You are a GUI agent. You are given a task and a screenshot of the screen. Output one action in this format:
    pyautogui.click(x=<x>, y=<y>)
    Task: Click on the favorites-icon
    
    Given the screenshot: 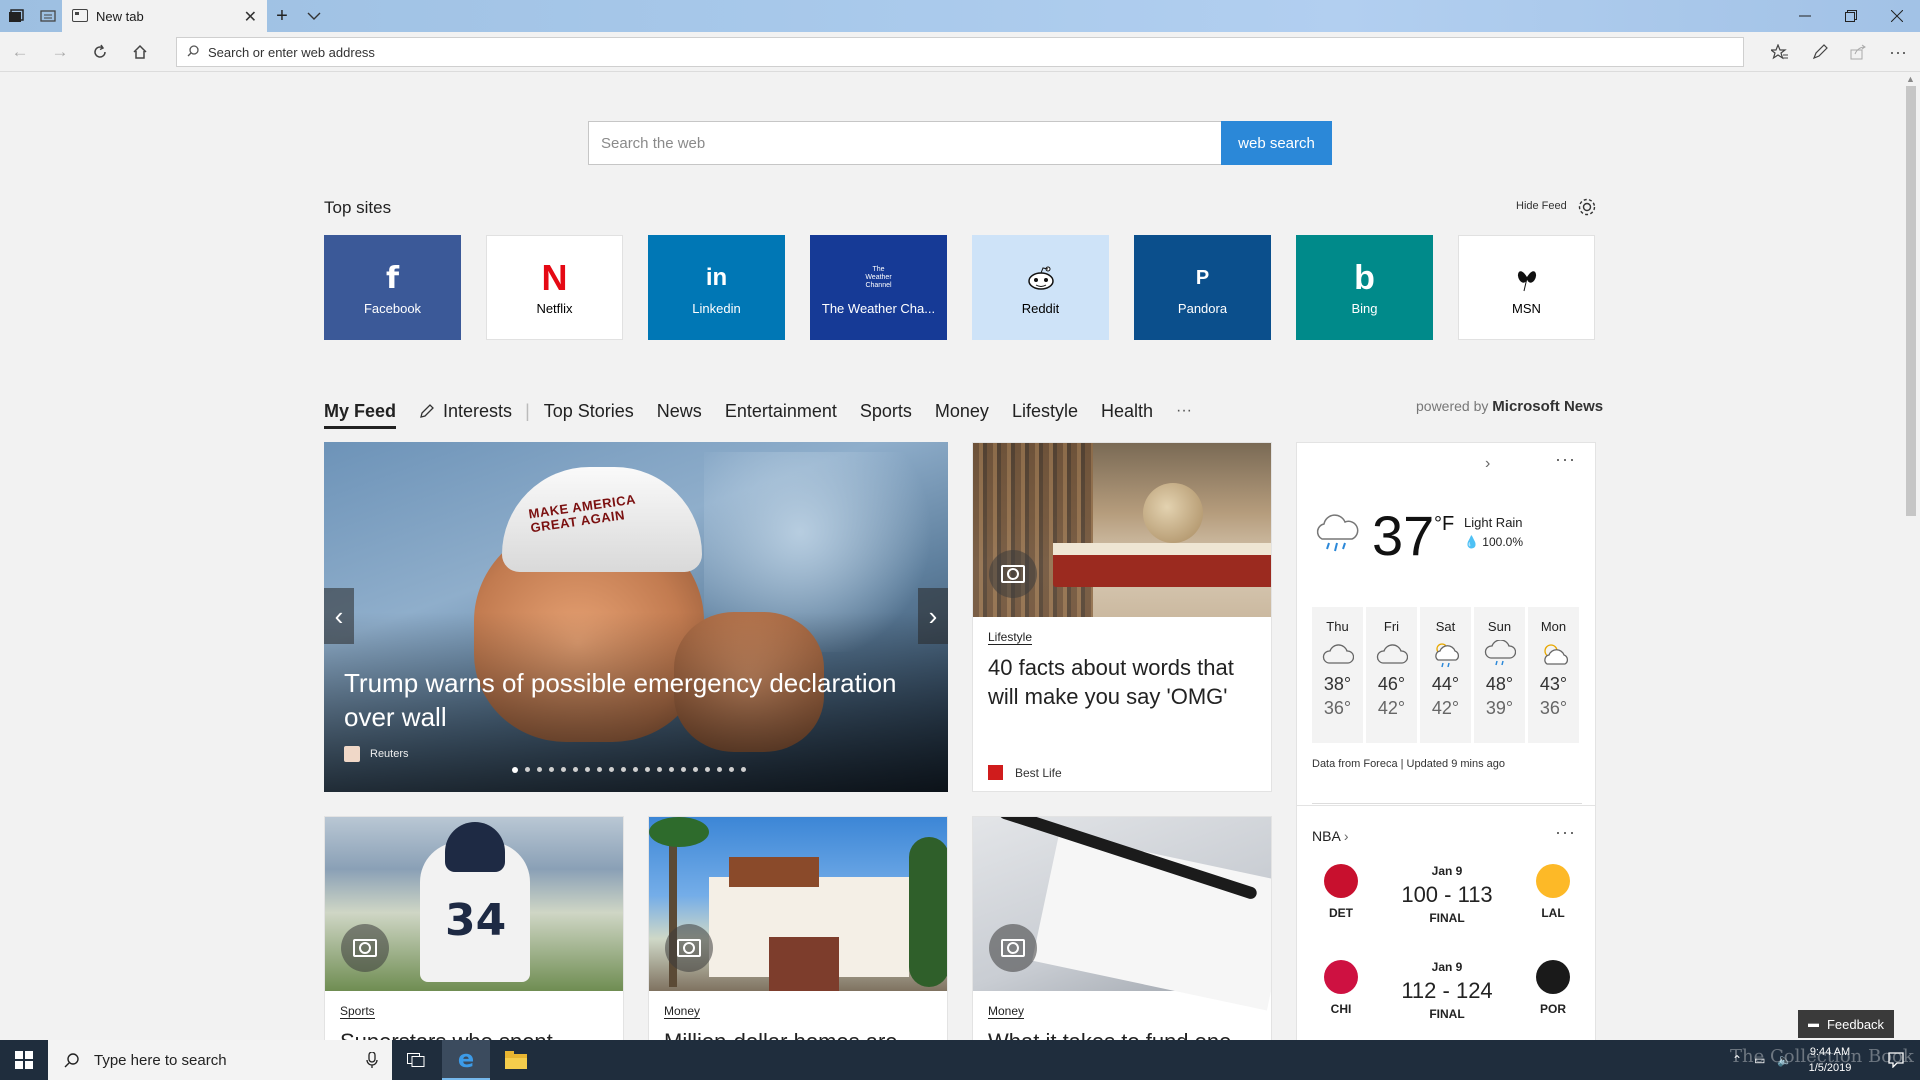 What is the action you would take?
    pyautogui.click(x=1780, y=52)
    